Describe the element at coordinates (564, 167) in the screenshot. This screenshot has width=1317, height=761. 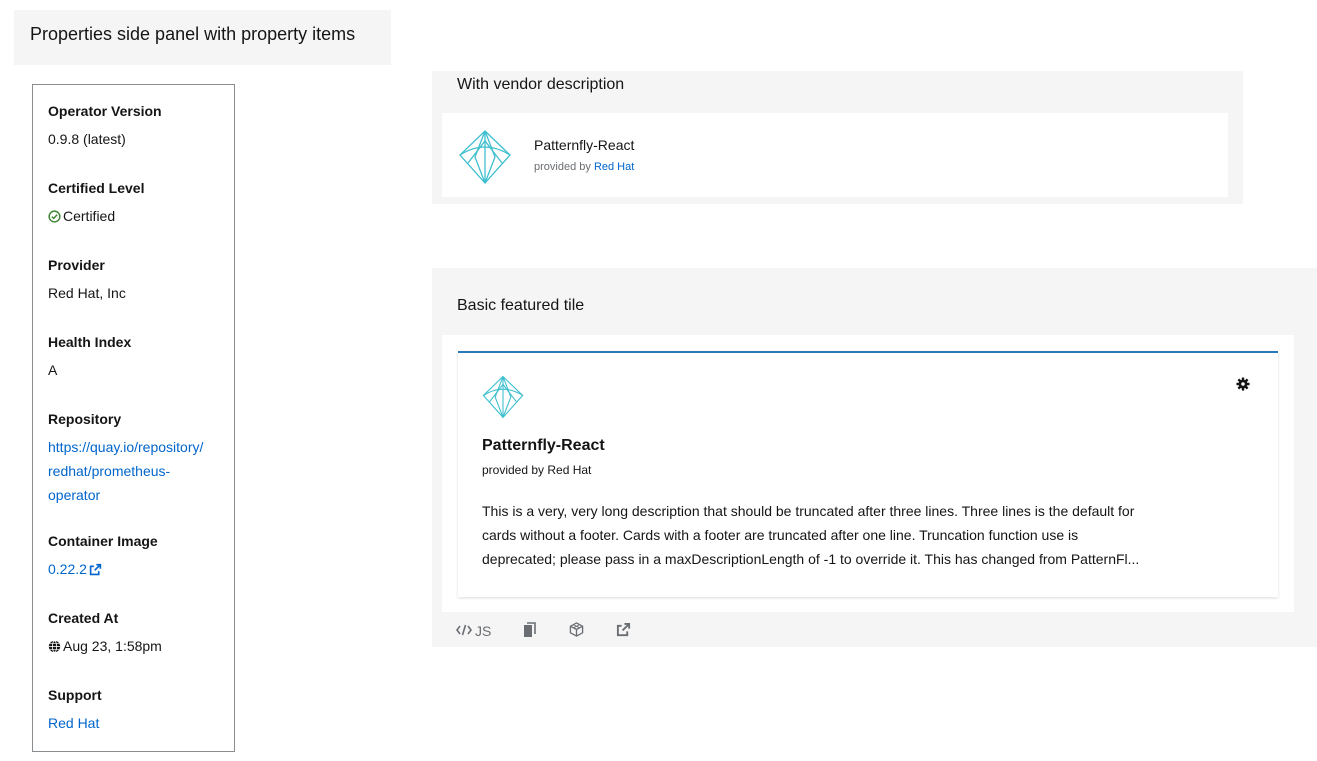
I see `provided-by-text: provided by` at that location.